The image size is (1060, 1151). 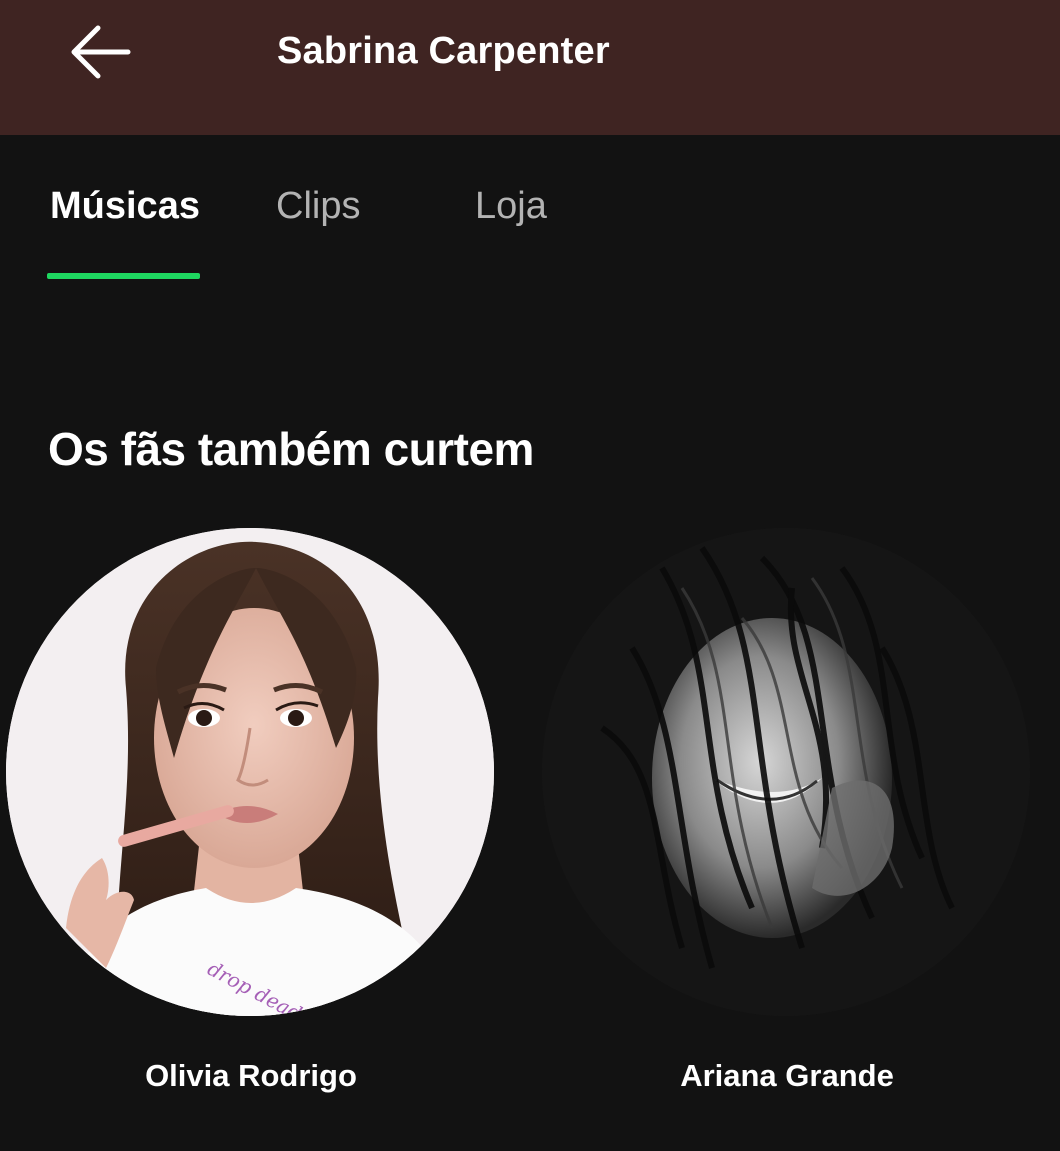 I want to click on back-button, so click(x=102, y=53).